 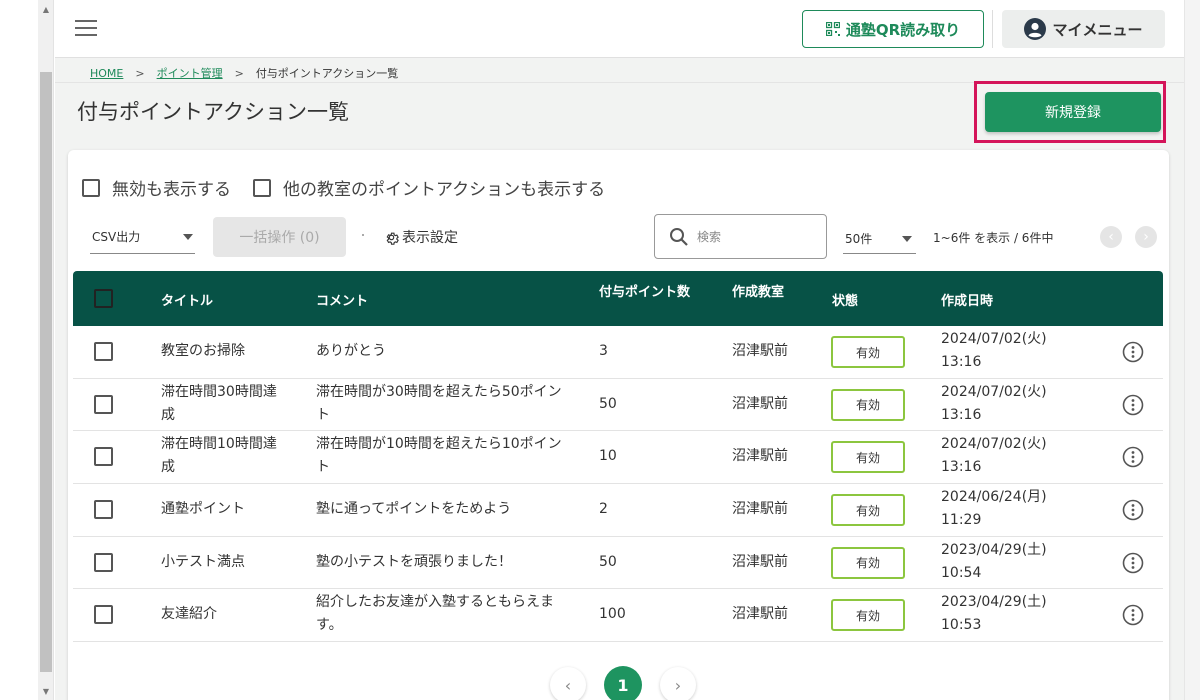 What do you see at coordinates (603, 351) in the screenshot?
I see `row-points: 3` at bounding box center [603, 351].